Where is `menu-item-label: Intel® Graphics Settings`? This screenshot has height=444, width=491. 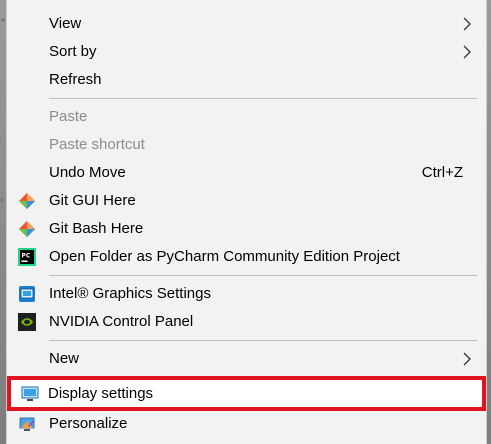 menu-item-label: Intel® Graphics Settings is located at coordinates (130, 293).